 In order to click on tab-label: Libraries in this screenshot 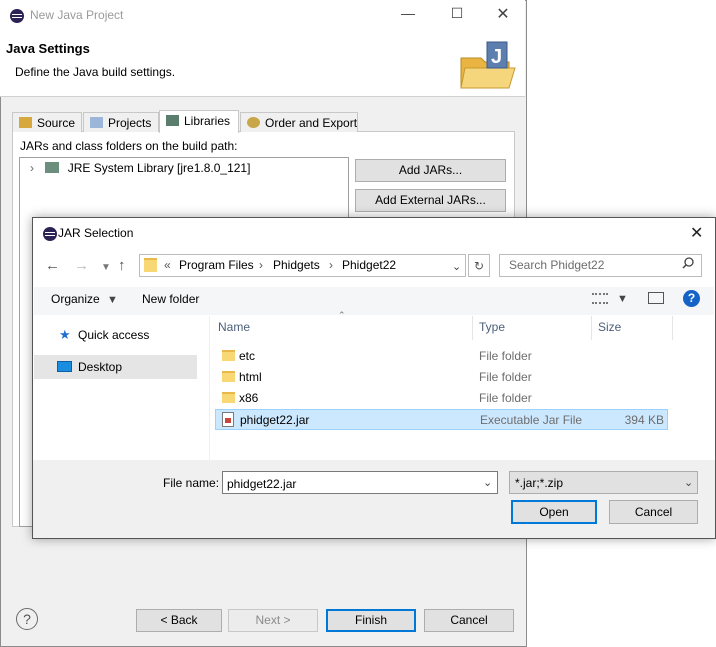, I will do `click(207, 121)`.